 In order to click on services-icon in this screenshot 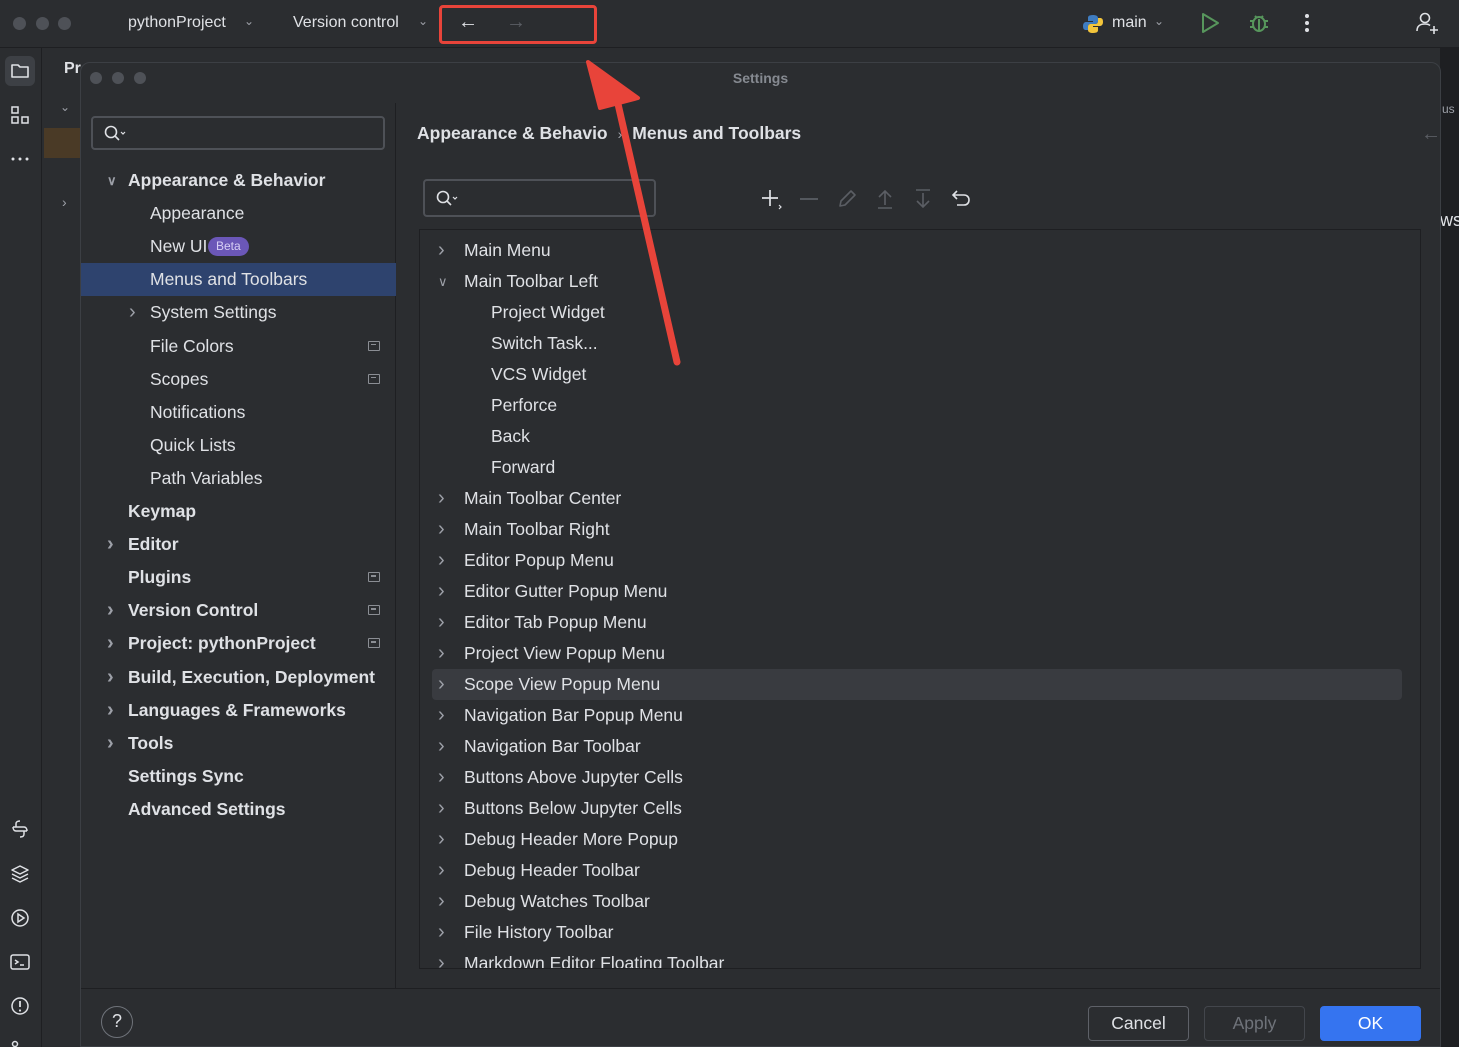, I will do `click(20, 918)`.